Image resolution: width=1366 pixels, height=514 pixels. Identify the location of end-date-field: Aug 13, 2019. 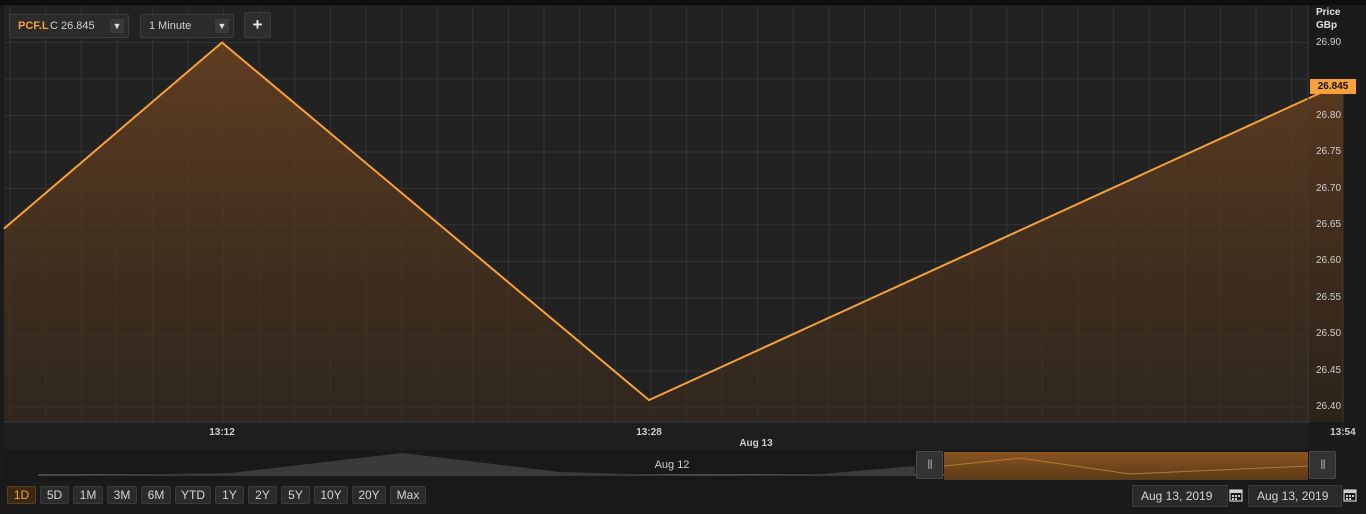
(1295, 496).